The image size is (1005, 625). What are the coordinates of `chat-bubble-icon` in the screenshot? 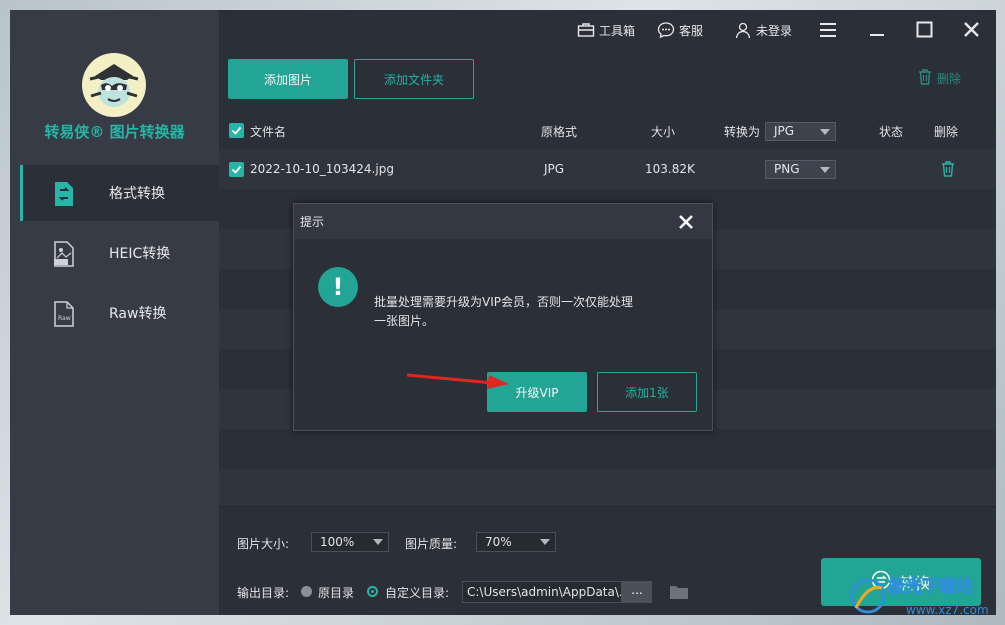 It's located at (666, 30).